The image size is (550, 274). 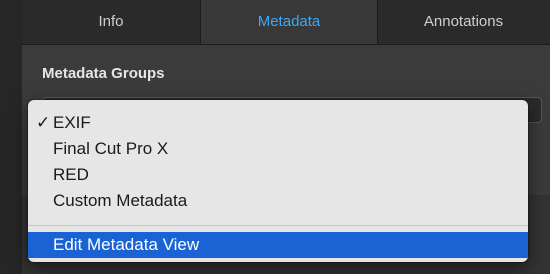 I want to click on left-side-strip, so click(x=11, y=137).